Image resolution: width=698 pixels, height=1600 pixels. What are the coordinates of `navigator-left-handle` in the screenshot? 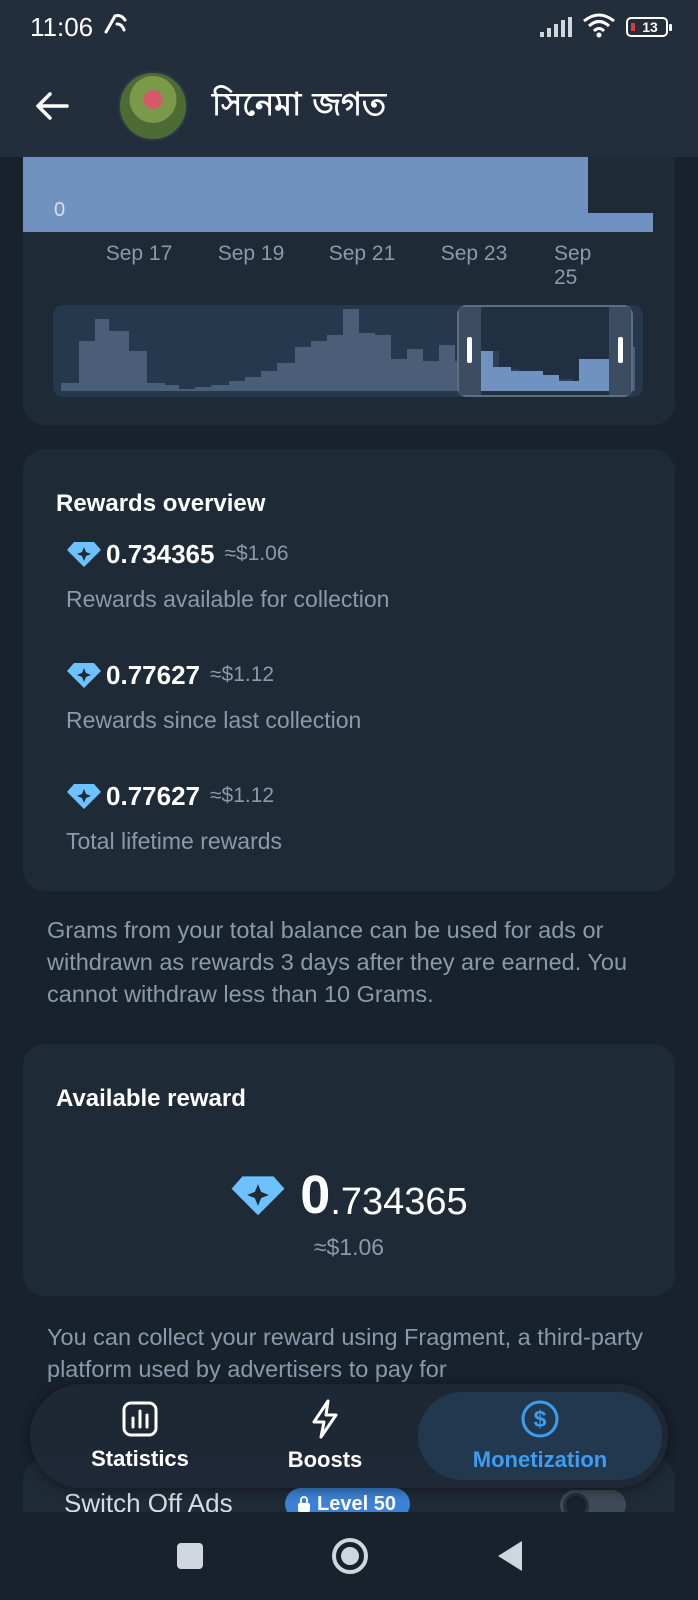 It's located at (469, 350).